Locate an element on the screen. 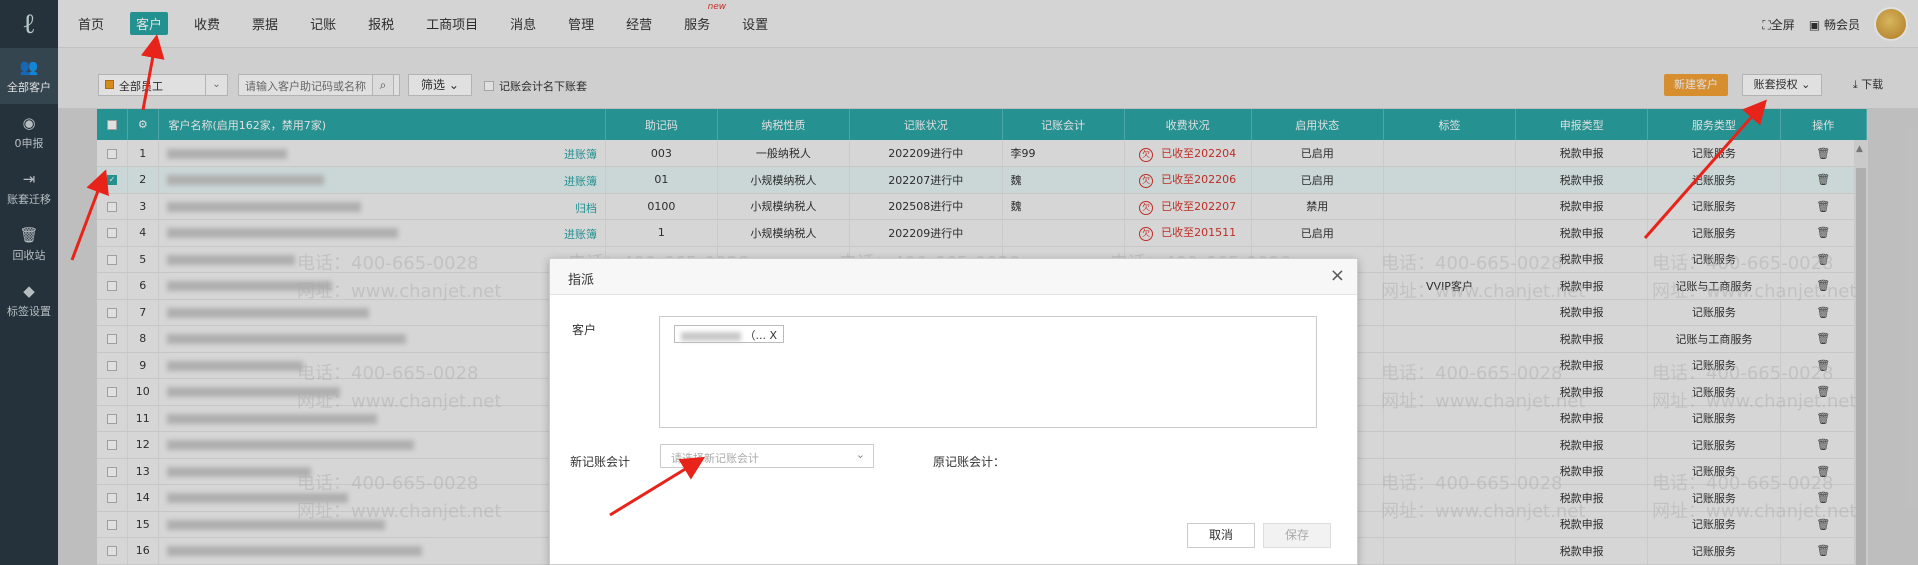 The image size is (1918, 565). new-accountant-select: 请选择新记账会计 ⌄ is located at coordinates (767, 456).